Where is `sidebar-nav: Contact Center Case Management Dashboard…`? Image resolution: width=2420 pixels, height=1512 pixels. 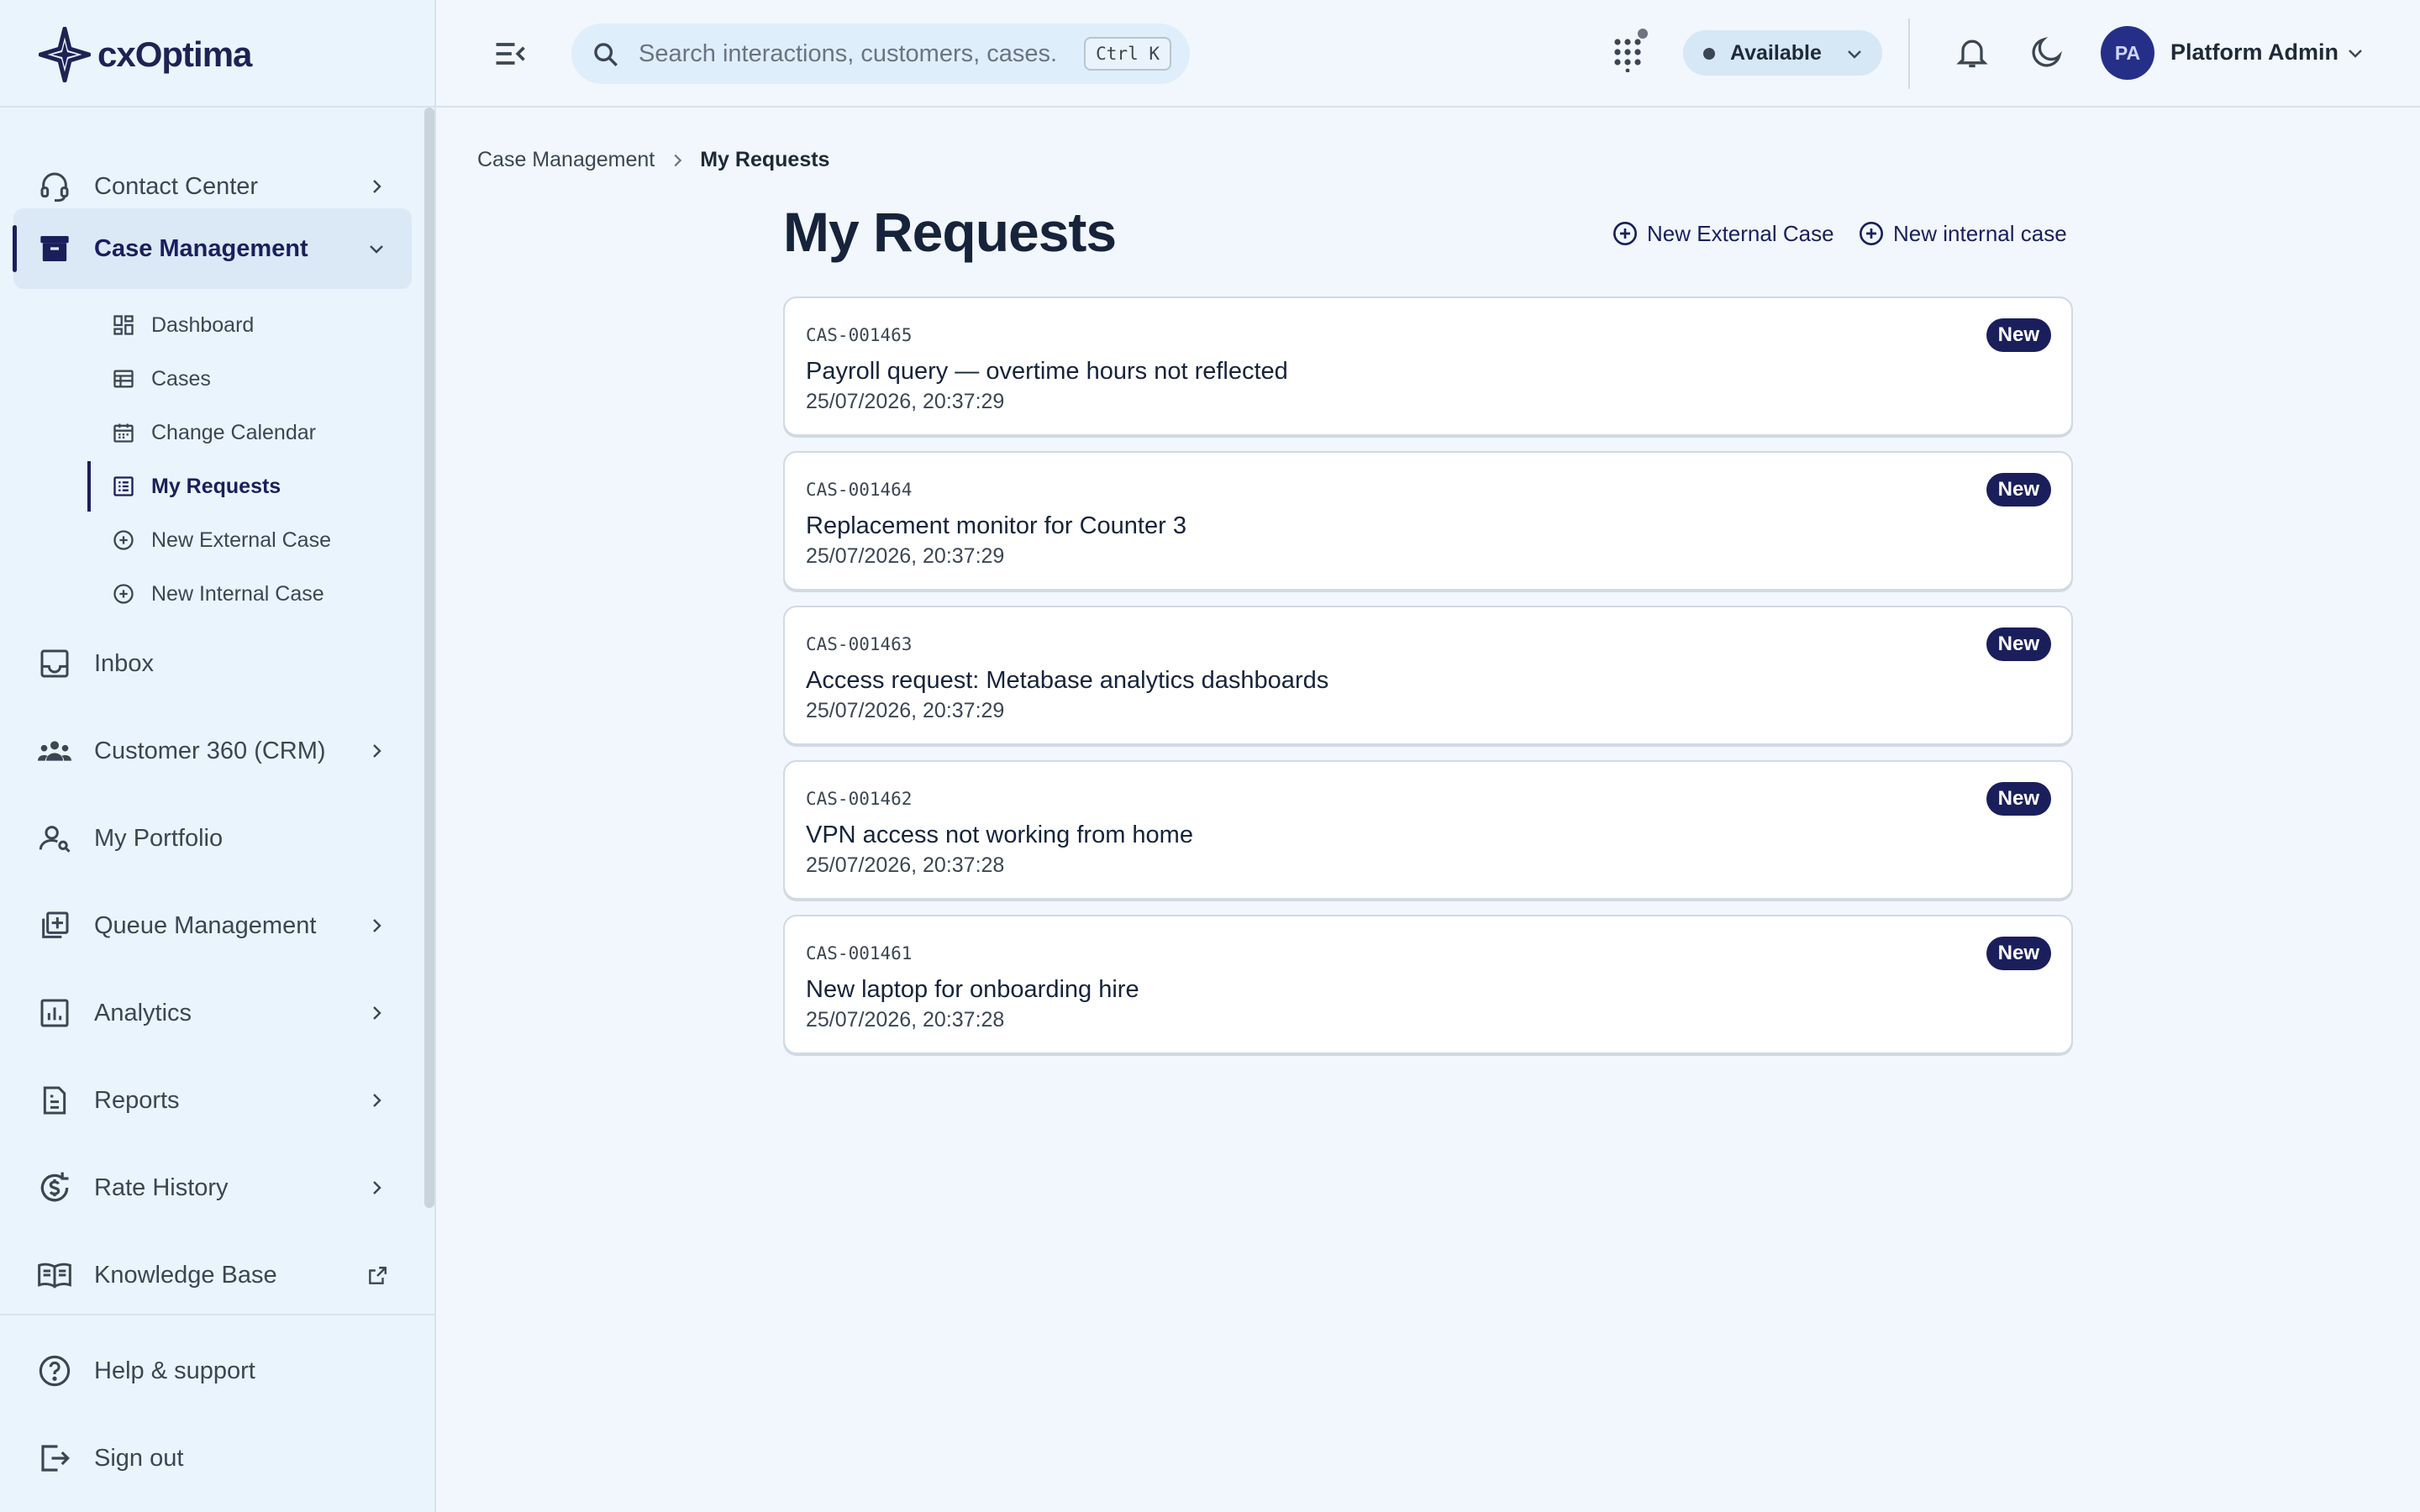
sidebar-nav: Contact Center Case Management Dashboard… is located at coordinates (212, 711).